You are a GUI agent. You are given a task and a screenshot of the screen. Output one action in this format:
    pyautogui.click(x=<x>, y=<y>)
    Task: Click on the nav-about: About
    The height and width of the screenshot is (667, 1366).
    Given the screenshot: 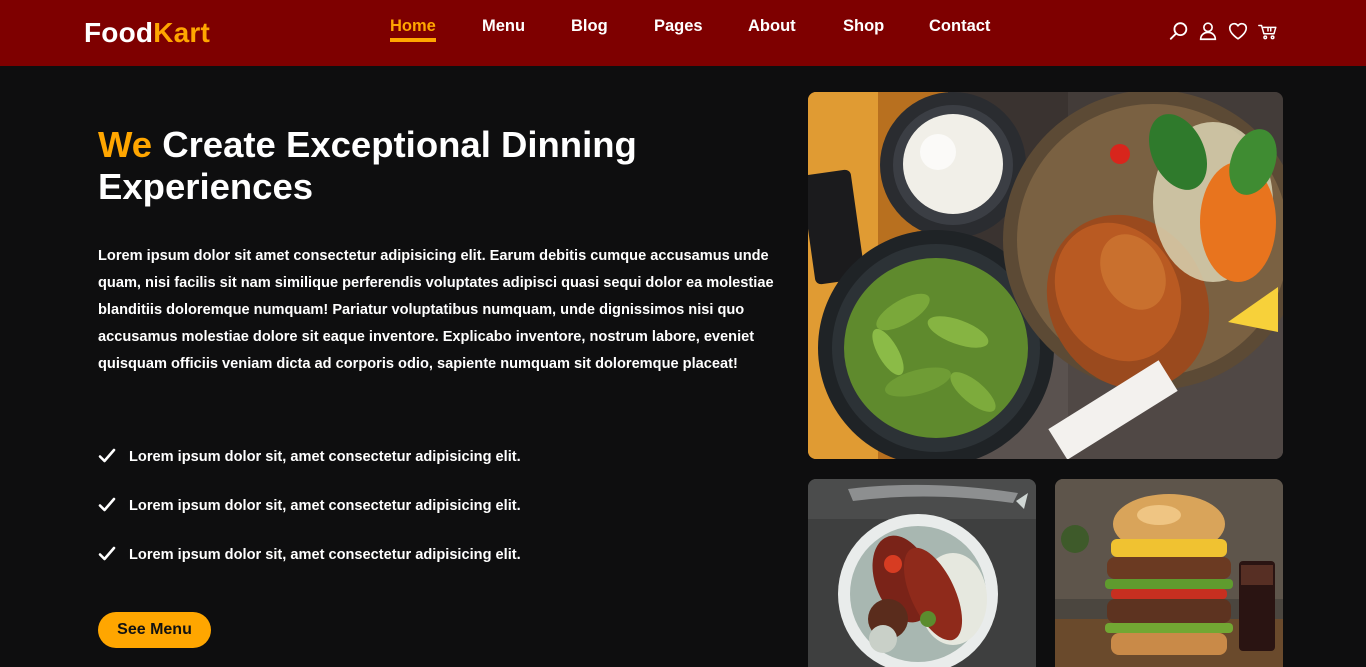 What is the action you would take?
    pyautogui.click(x=772, y=26)
    